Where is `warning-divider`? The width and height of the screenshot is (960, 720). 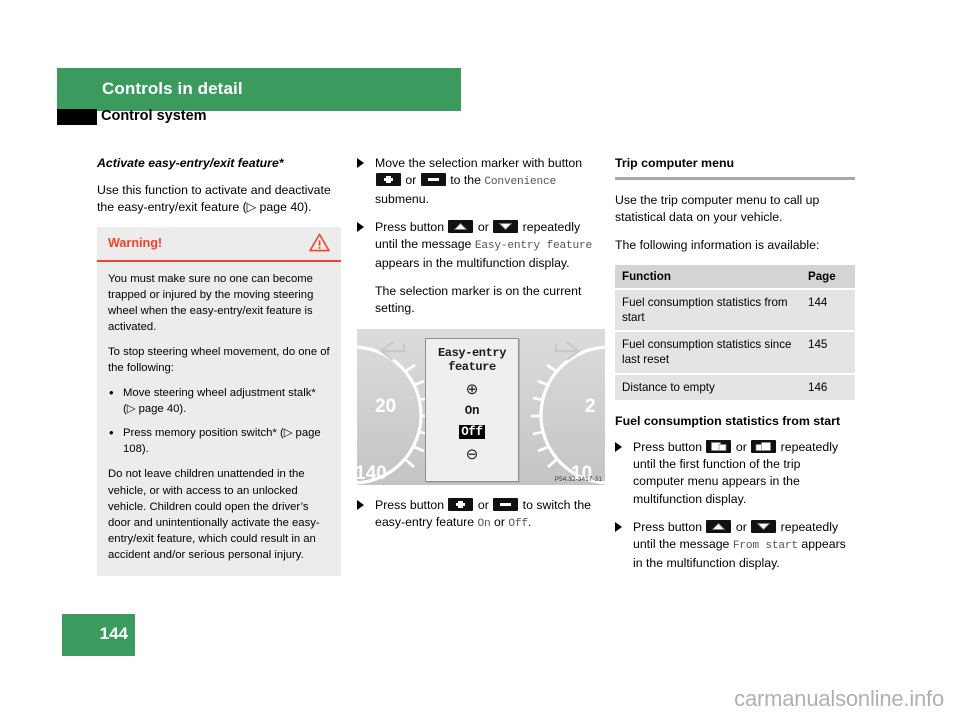 warning-divider is located at coordinates (219, 261).